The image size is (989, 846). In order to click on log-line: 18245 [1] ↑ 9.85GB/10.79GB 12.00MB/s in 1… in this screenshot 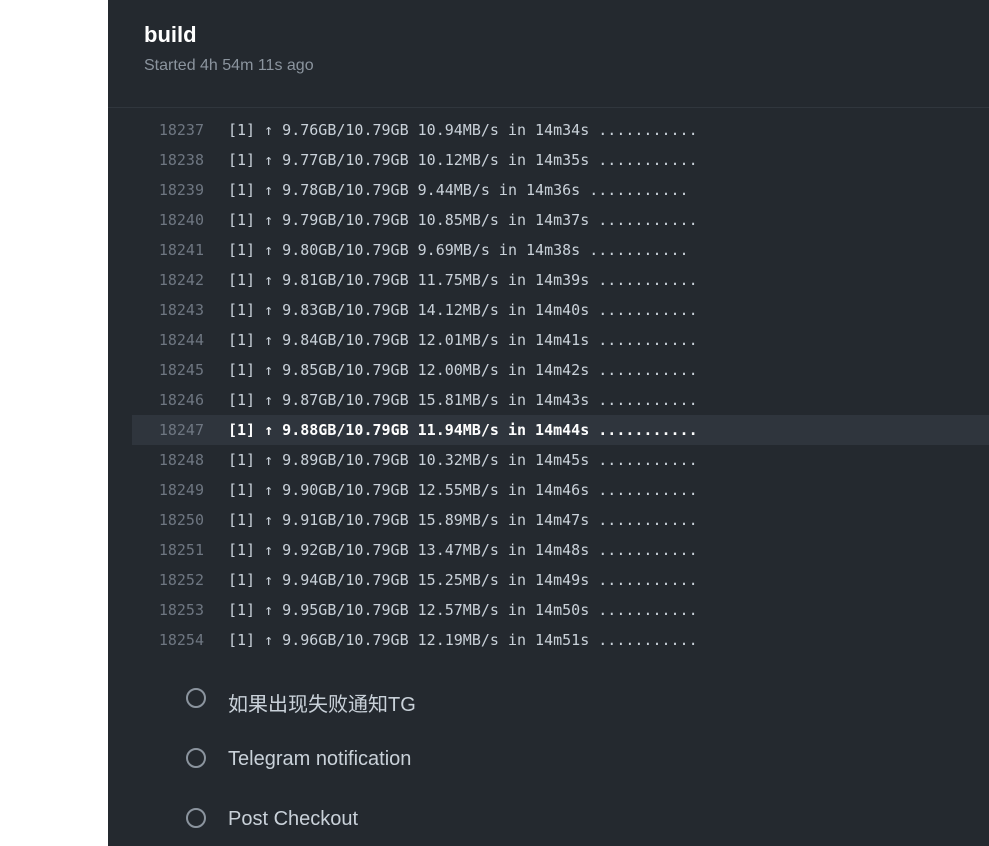, I will do `click(560, 370)`.